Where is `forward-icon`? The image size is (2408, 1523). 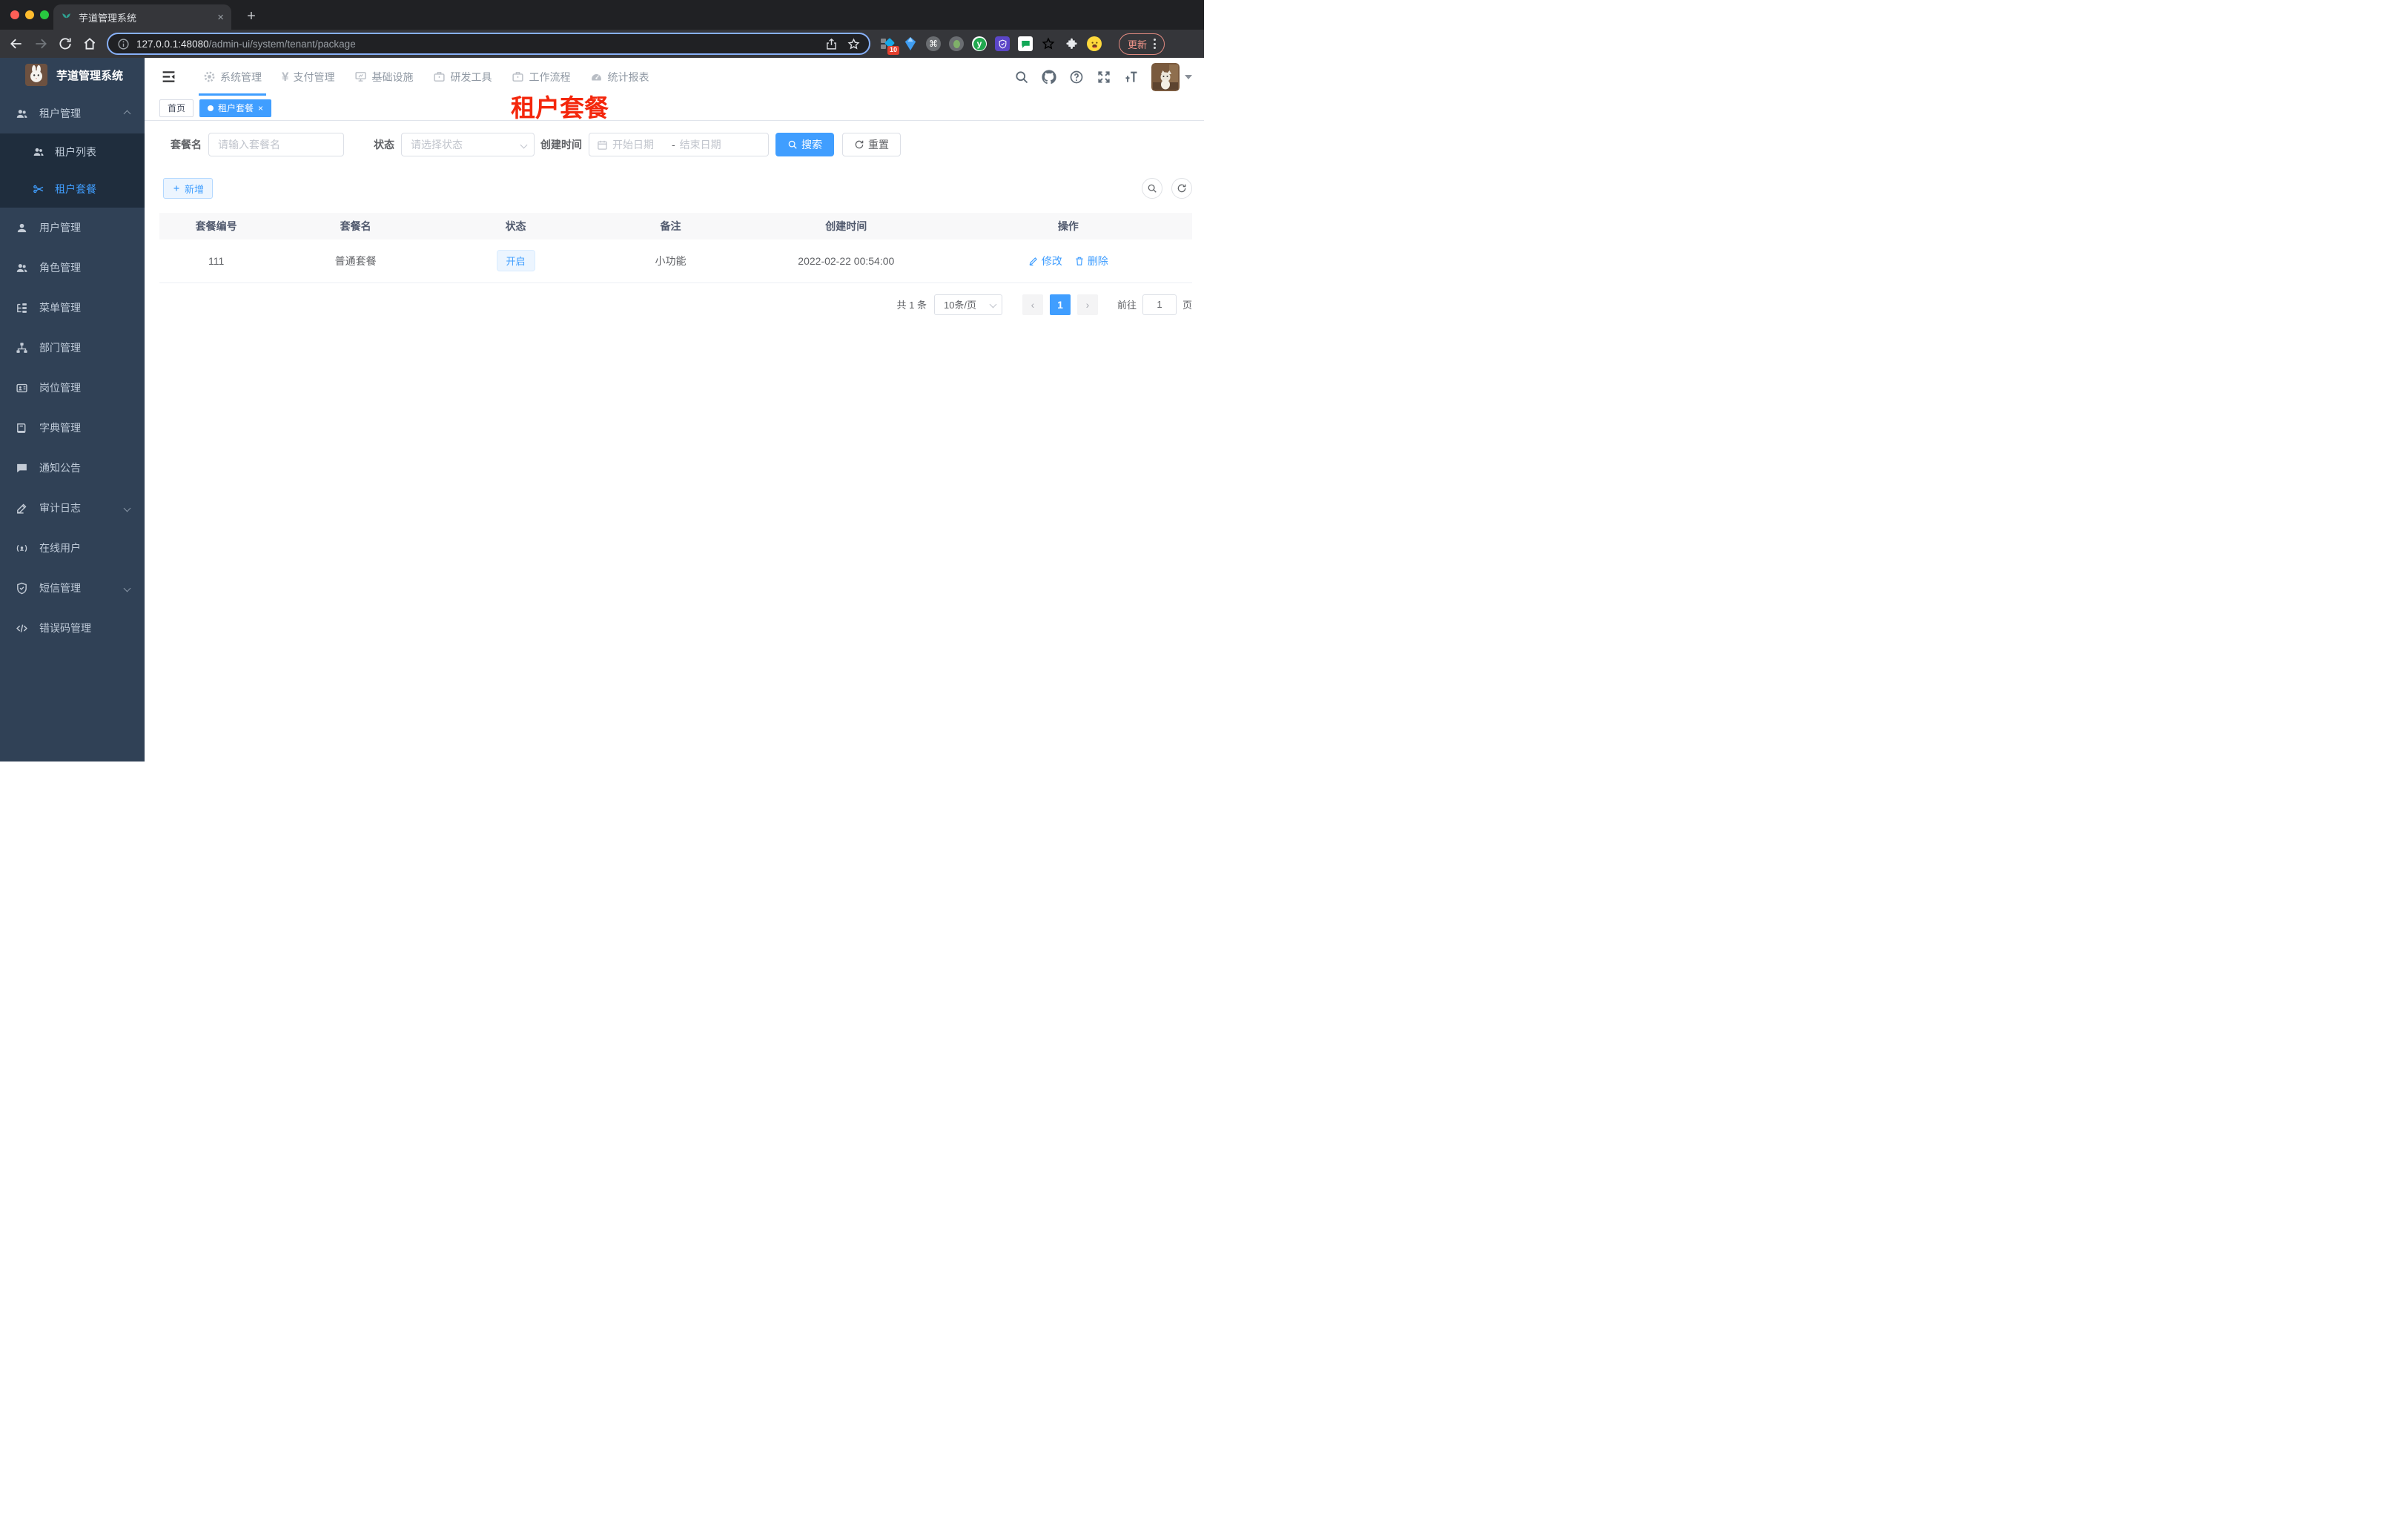 forward-icon is located at coordinates (40, 44).